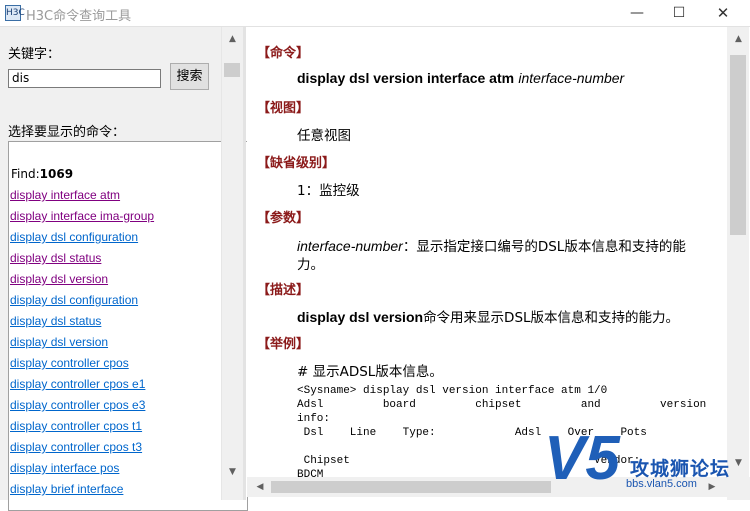 The image size is (750, 511). I want to click on search-input: dis, so click(84, 78).